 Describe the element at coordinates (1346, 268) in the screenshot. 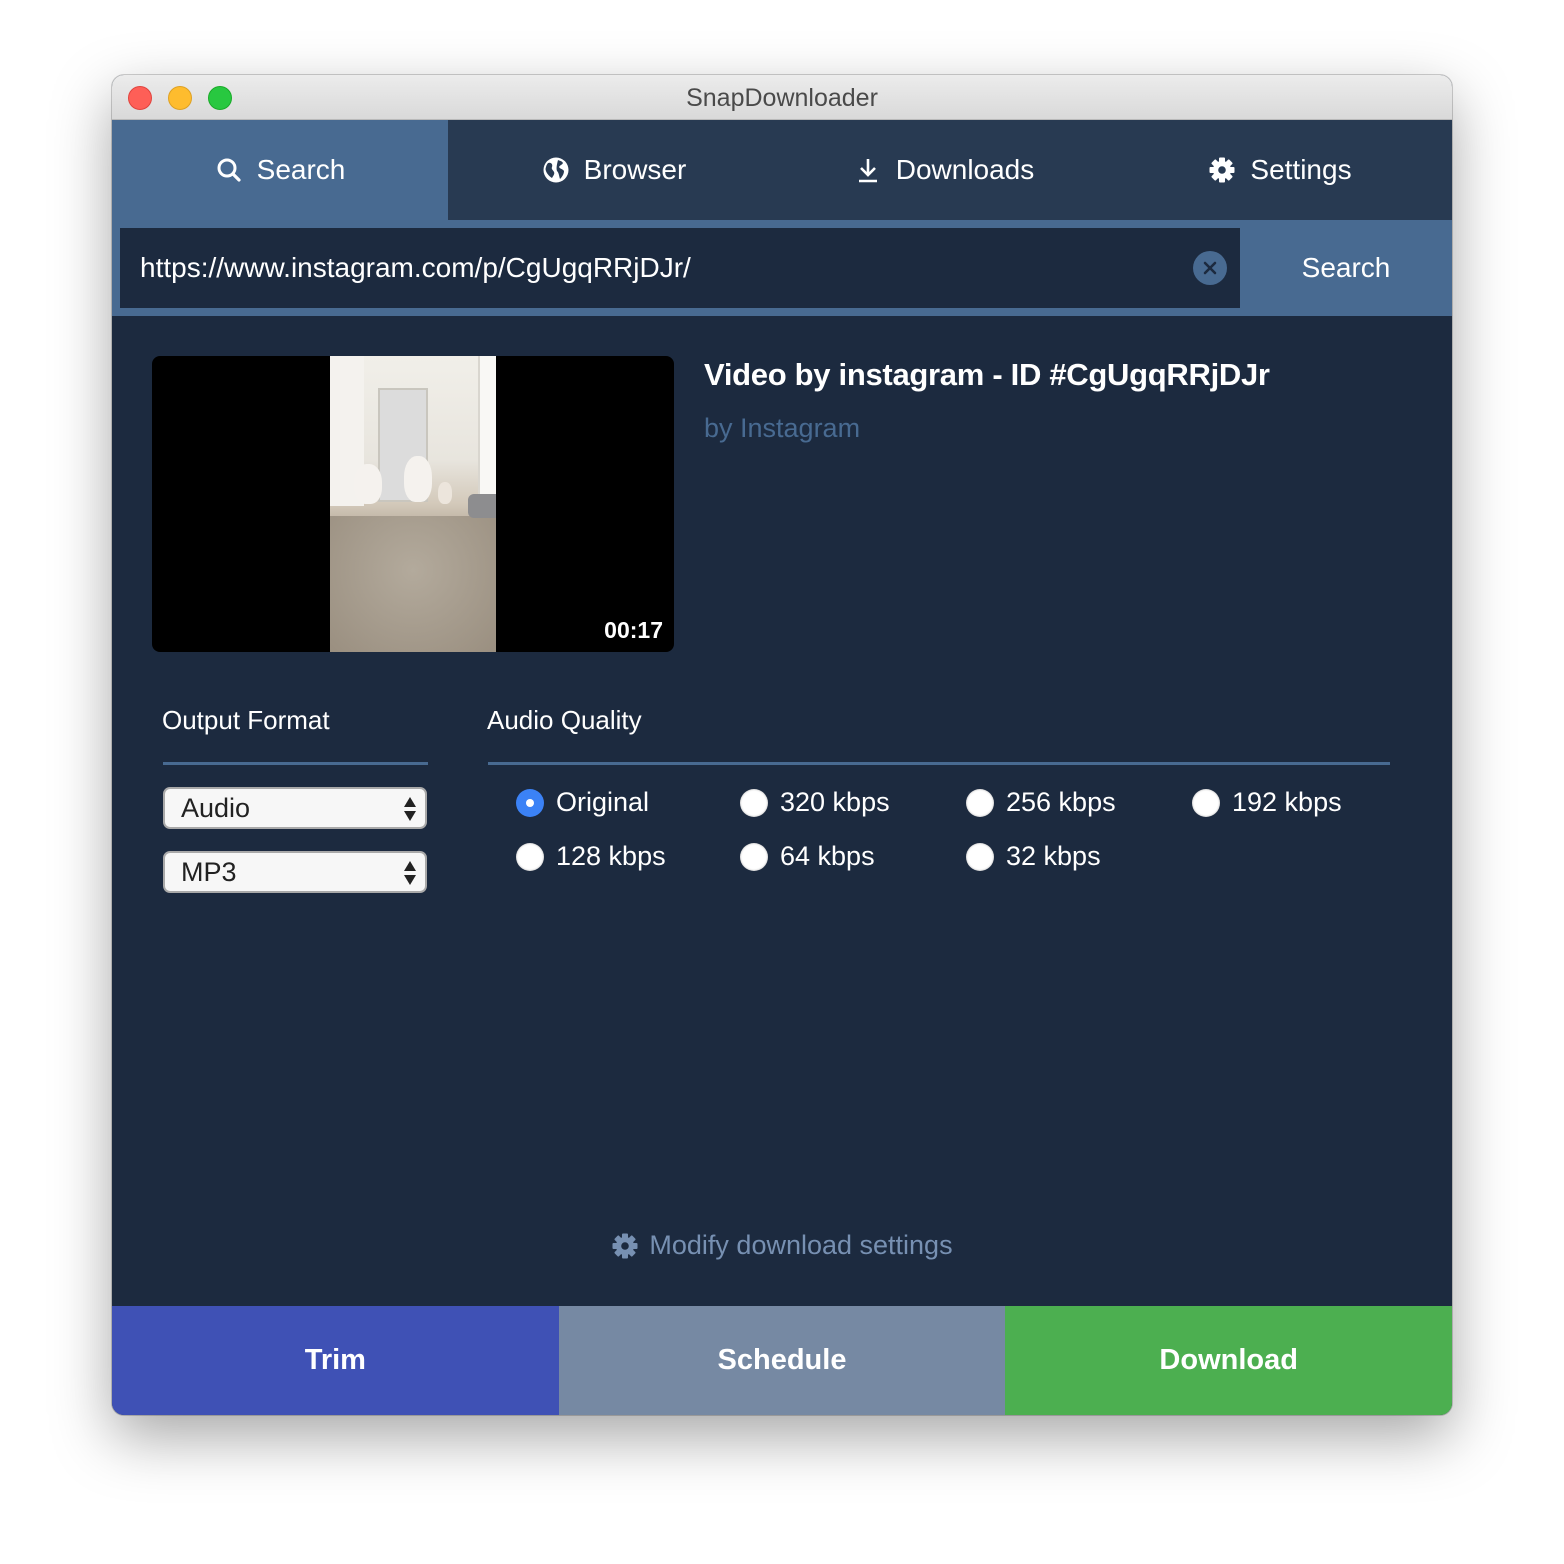

I see `search-button: Search` at that location.